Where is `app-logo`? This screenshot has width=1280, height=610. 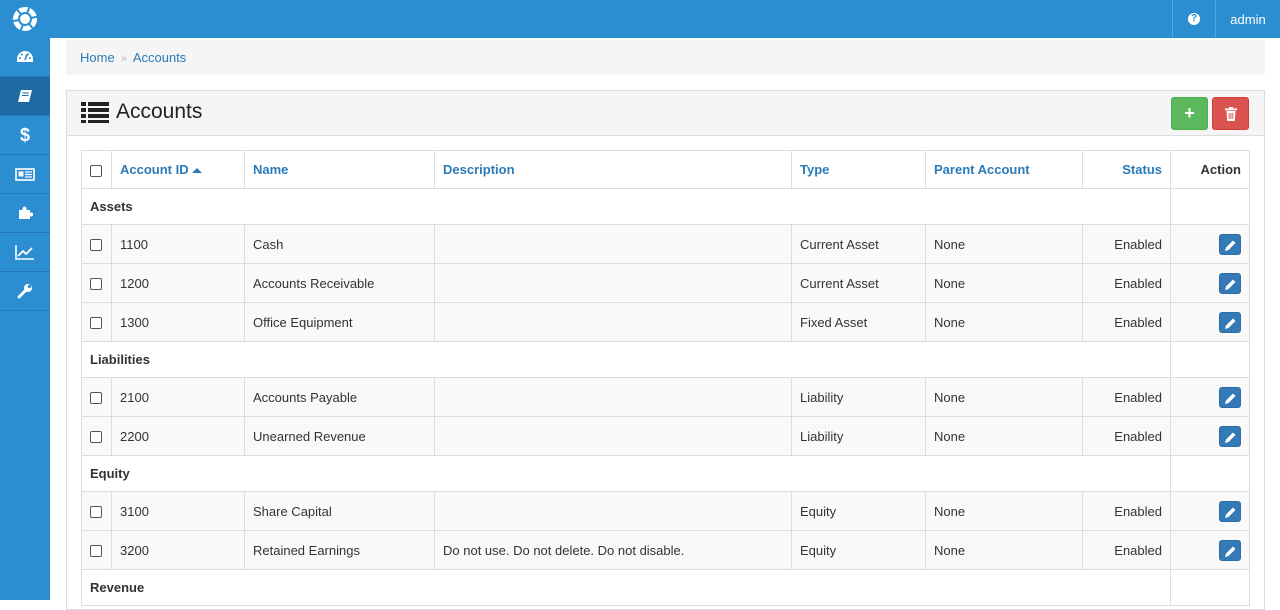
app-logo is located at coordinates (25, 19).